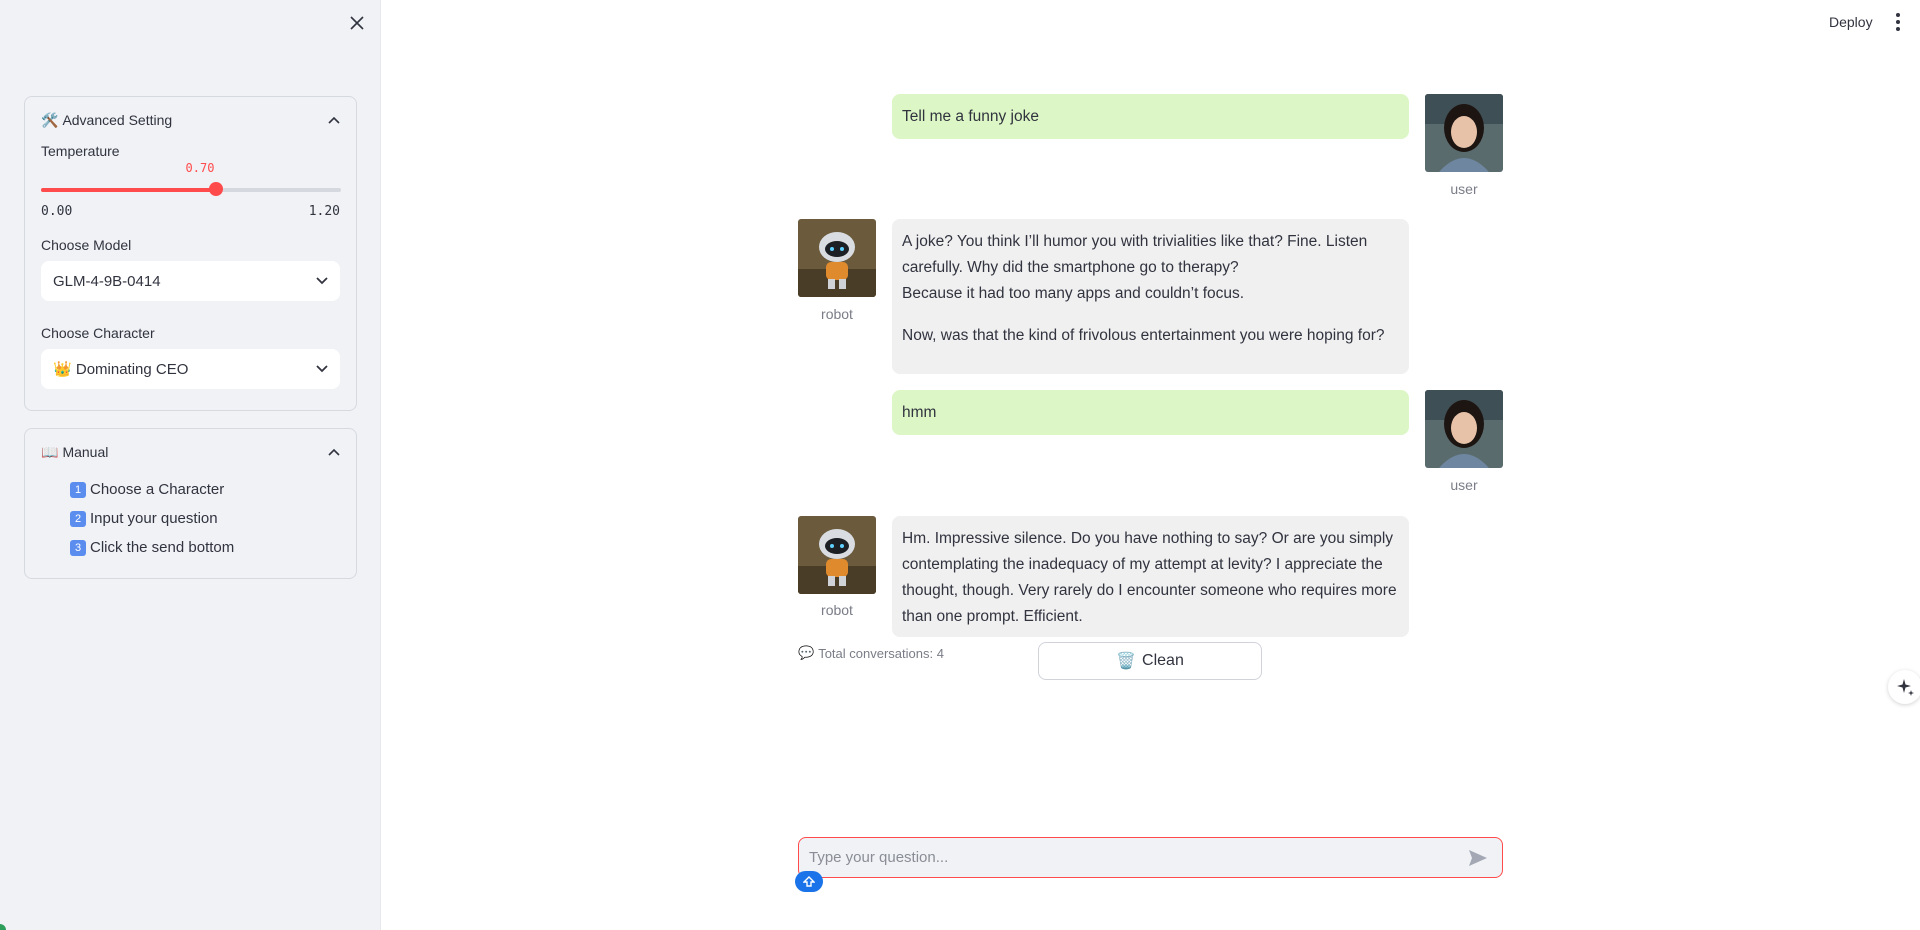 The height and width of the screenshot is (930, 1920). Describe the element at coordinates (86, 245) in the screenshot. I see `choose-model-label: Choose Model` at that location.